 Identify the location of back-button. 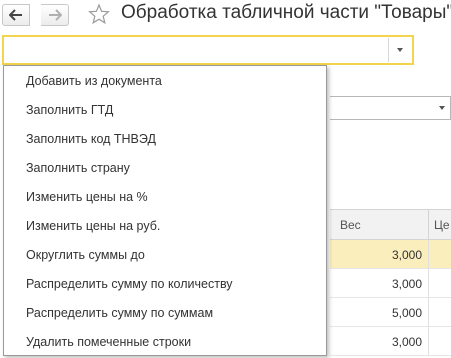
(16, 15).